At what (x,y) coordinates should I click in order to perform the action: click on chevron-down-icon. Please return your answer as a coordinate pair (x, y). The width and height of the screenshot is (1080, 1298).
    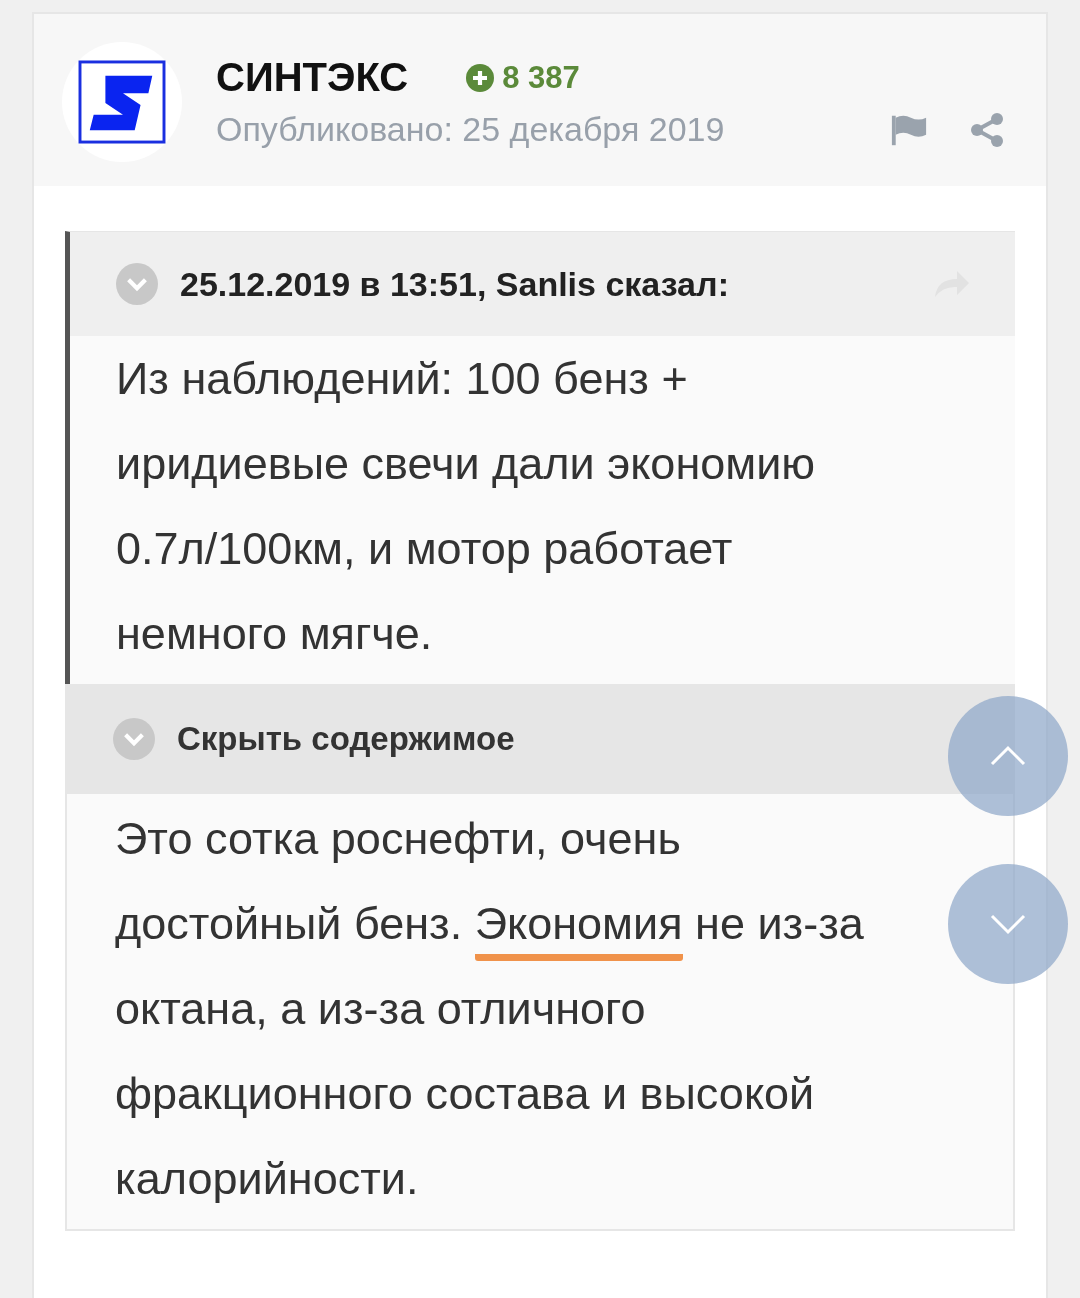
    Looking at the image, I should click on (1008, 924).